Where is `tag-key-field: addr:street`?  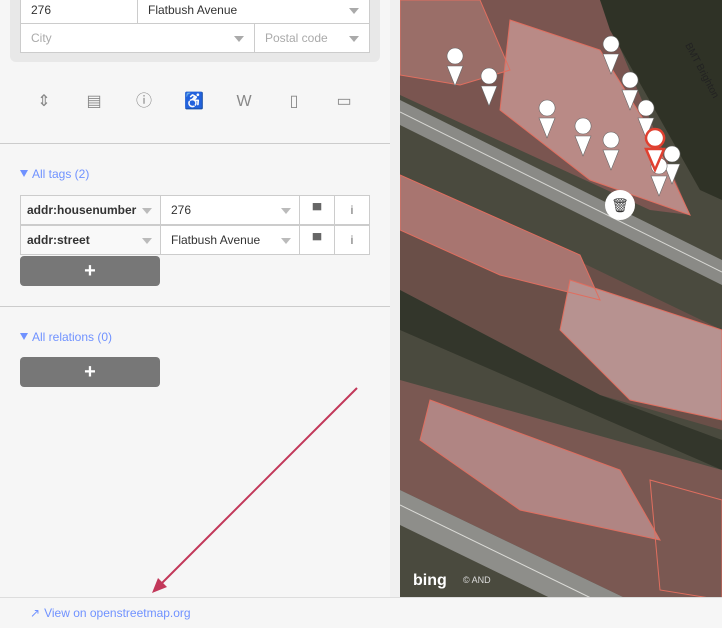 tag-key-field: addr:street is located at coordinates (90, 240).